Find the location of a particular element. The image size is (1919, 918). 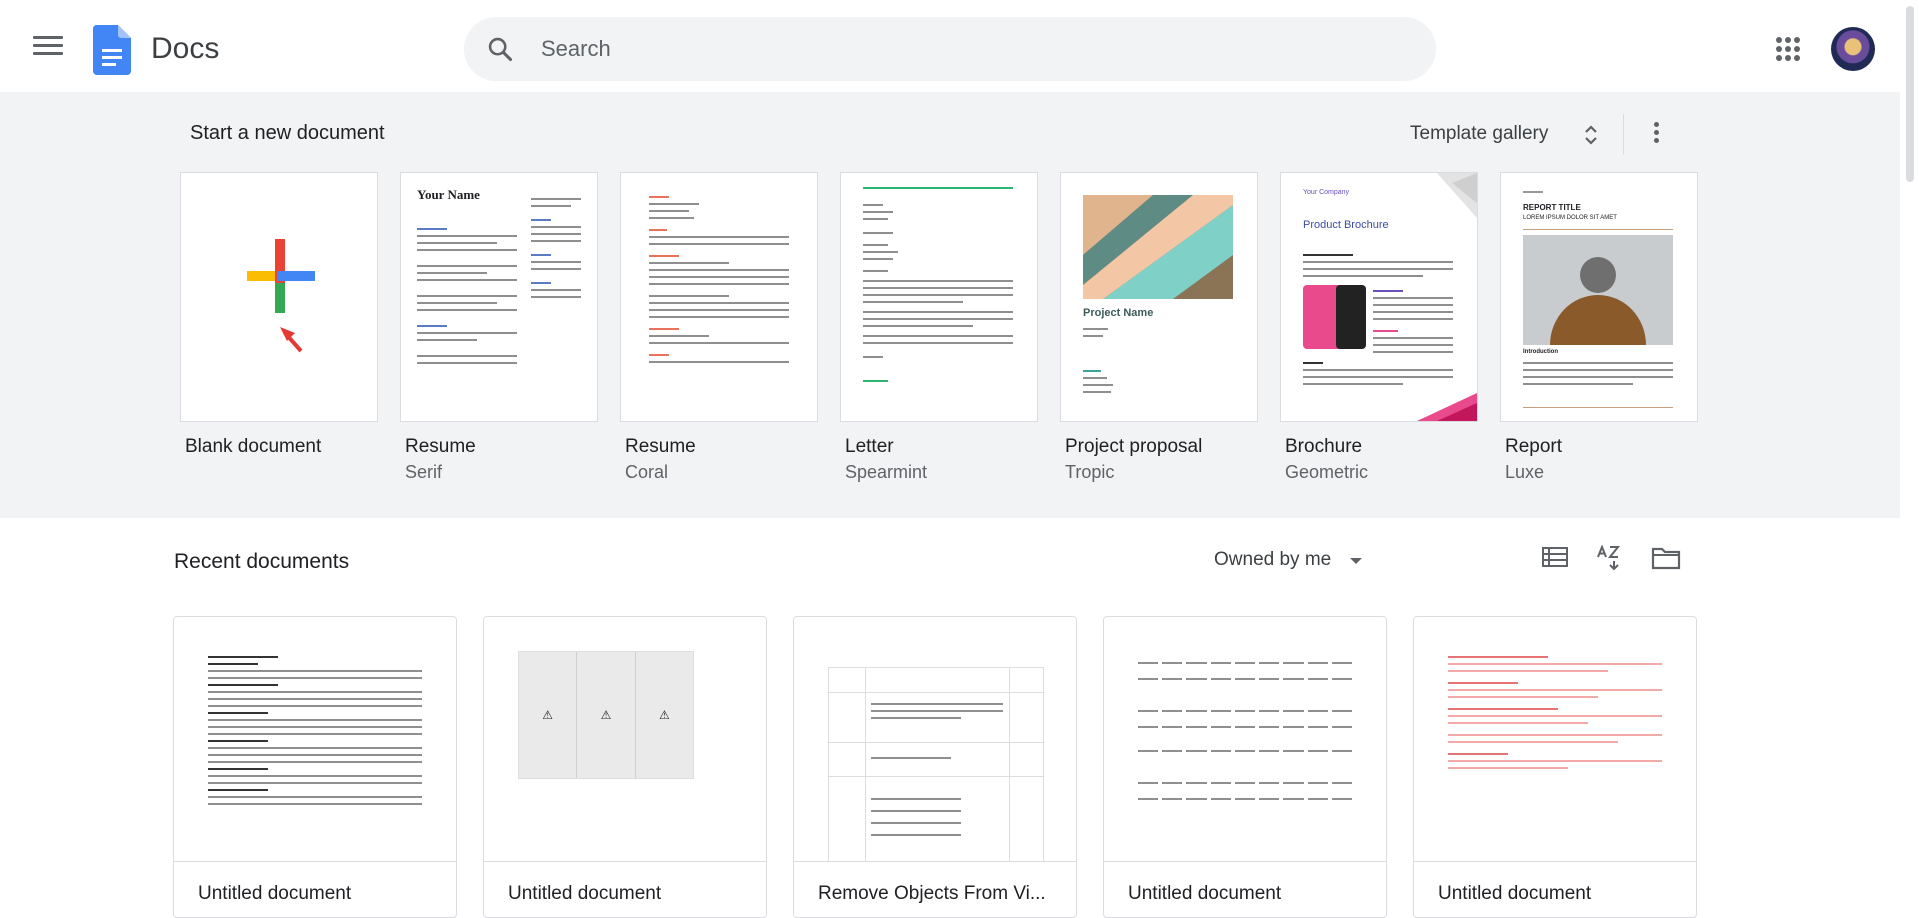

template-name: Project proposal is located at coordinates (1134, 446).